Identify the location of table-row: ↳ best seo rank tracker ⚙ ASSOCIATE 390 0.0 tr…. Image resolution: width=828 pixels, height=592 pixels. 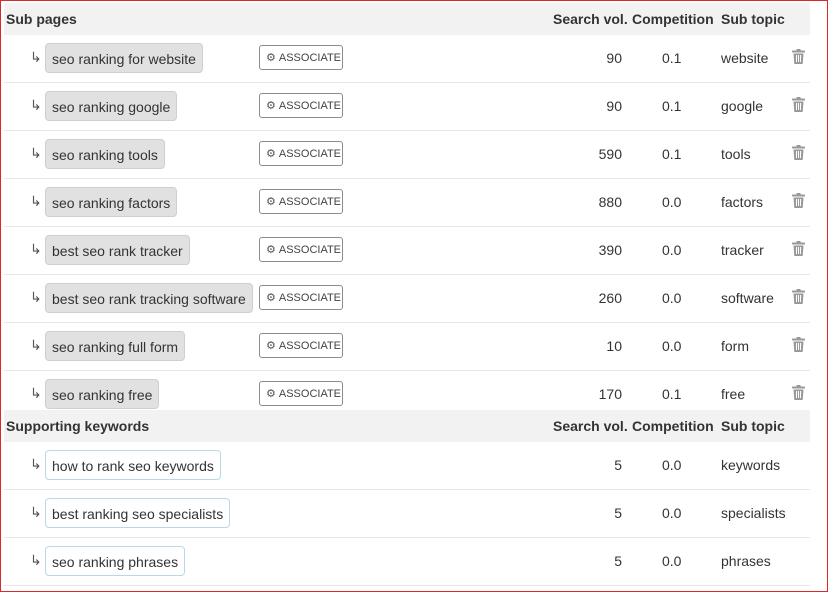
(407, 251).